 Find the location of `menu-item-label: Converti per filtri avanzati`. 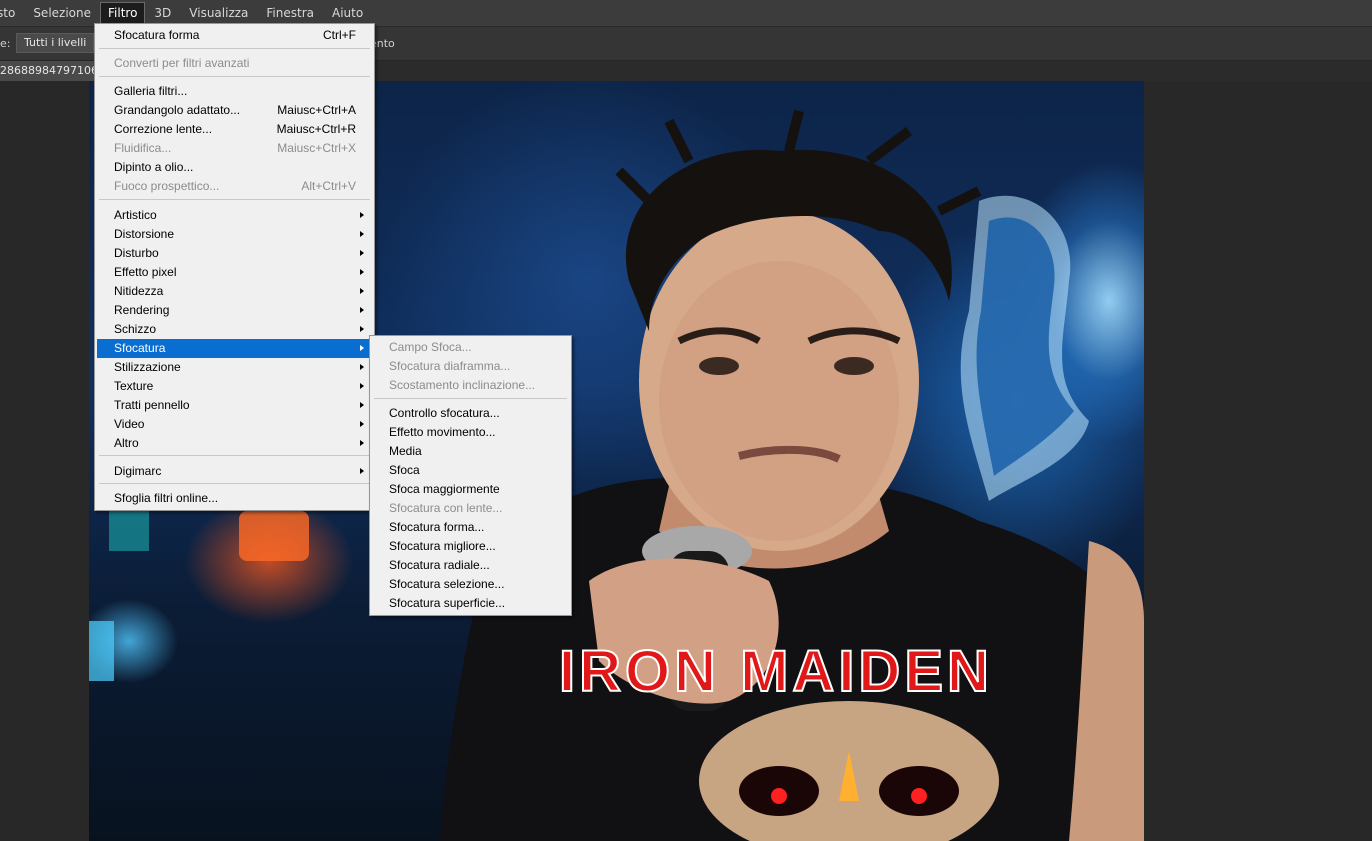

menu-item-label: Converti per filtri avanzati is located at coordinates (182, 63).